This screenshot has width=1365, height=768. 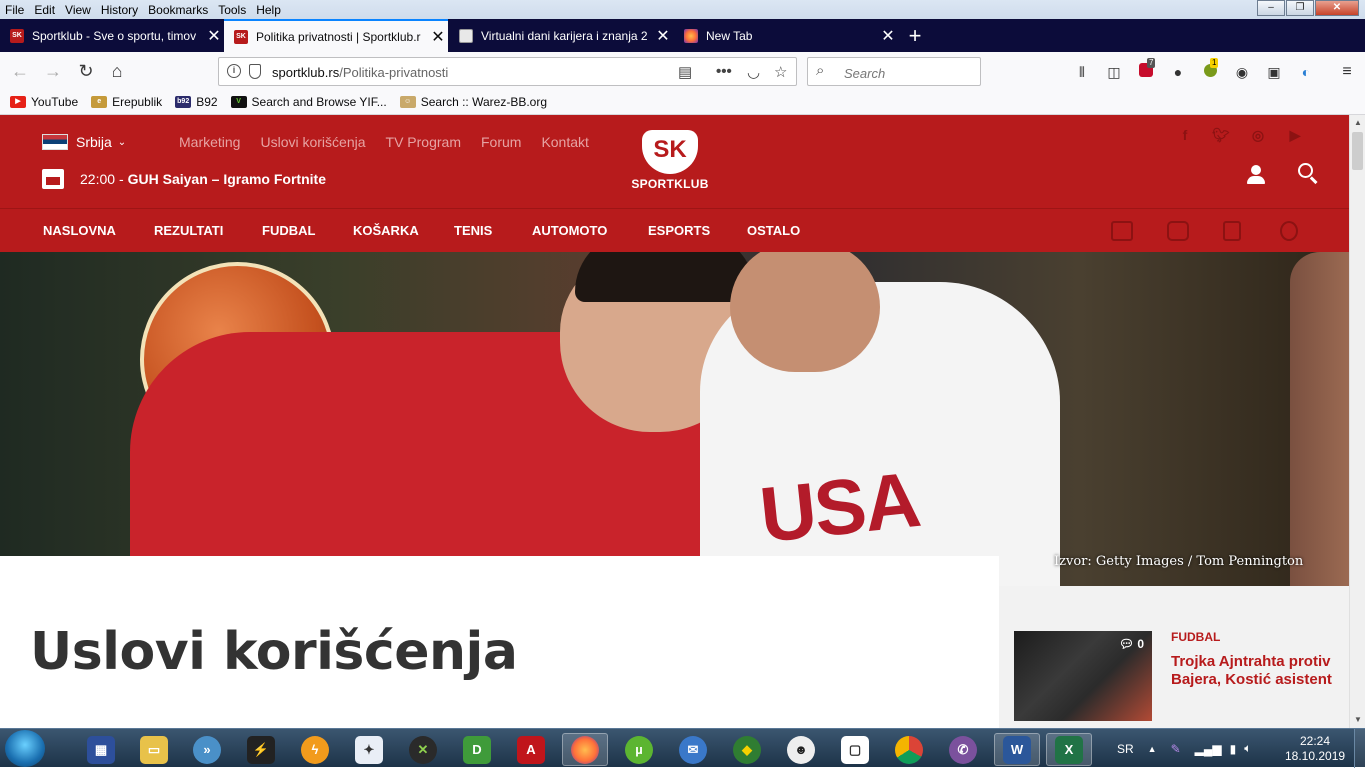 What do you see at coordinates (1247, 748) in the screenshot?
I see `volume-icon: 🔈︎` at bounding box center [1247, 748].